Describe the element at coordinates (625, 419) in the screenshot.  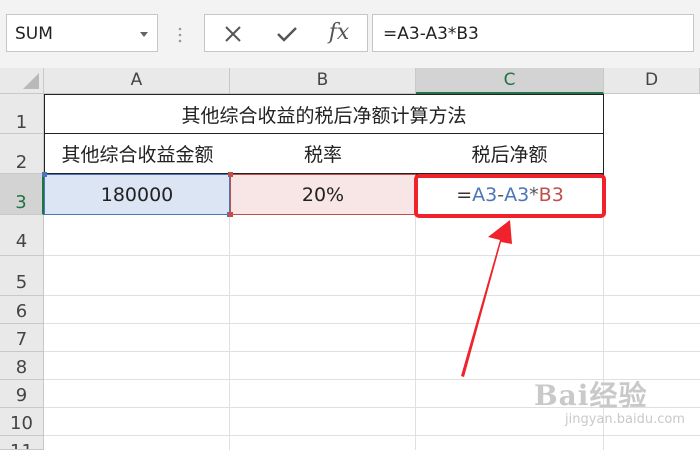
I see `watermark-url: jingyan.baidu.com` at that location.